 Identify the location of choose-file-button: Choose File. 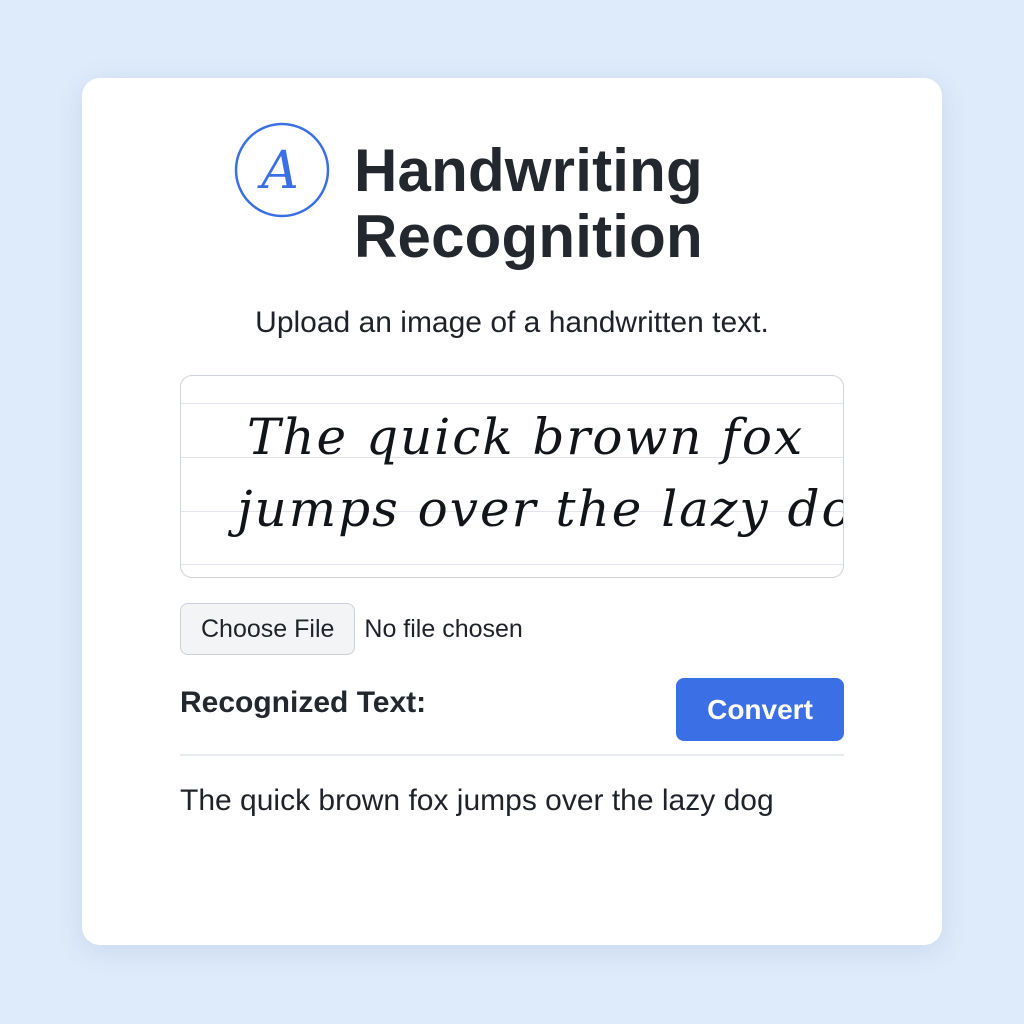
(268, 629).